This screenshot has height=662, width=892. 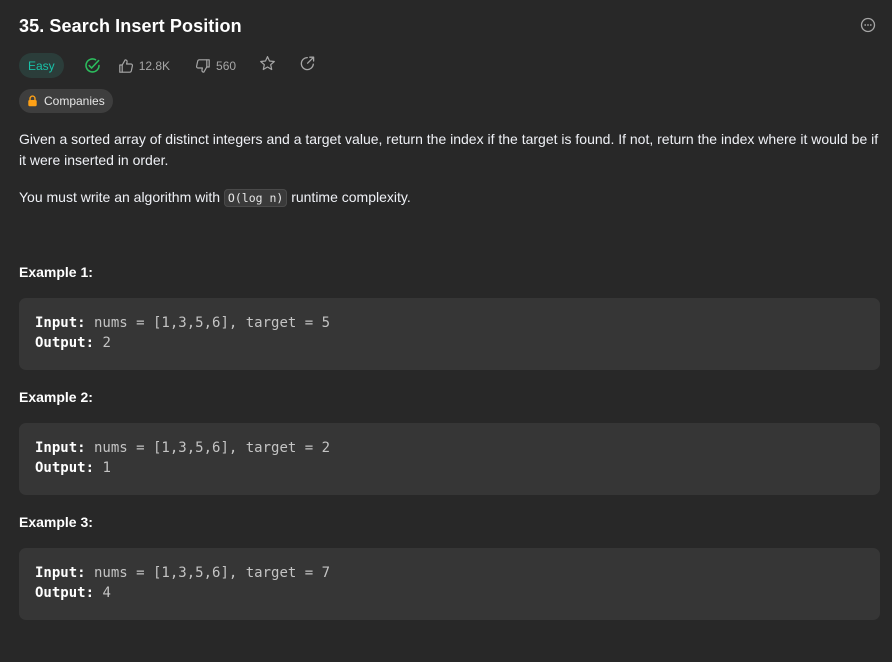 I want to click on example-3-input-line: Input: nums = [1,3,5,6], target = 7, so click(x=449, y=573).